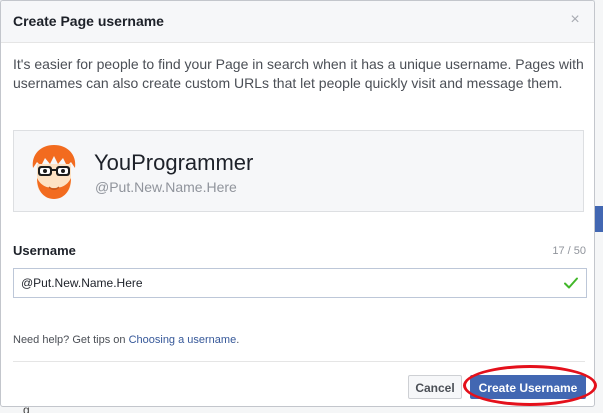 The height and width of the screenshot is (413, 603). What do you see at coordinates (575, 20) in the screenshot?
I see `close-icon: ×` at bounding box center [575, 20].